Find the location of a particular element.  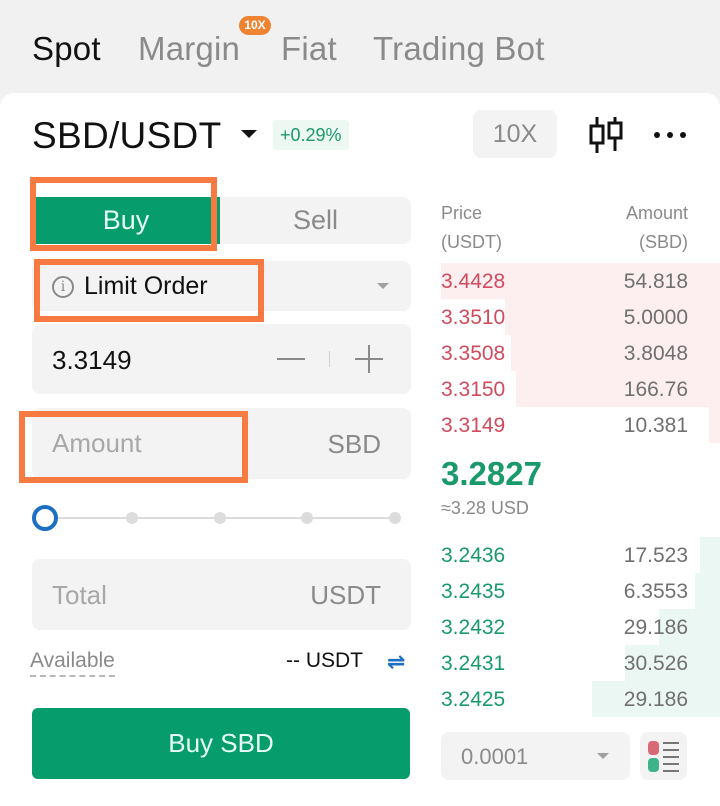

bid-amount: 6.3553 is located at coordinates (655, 591).